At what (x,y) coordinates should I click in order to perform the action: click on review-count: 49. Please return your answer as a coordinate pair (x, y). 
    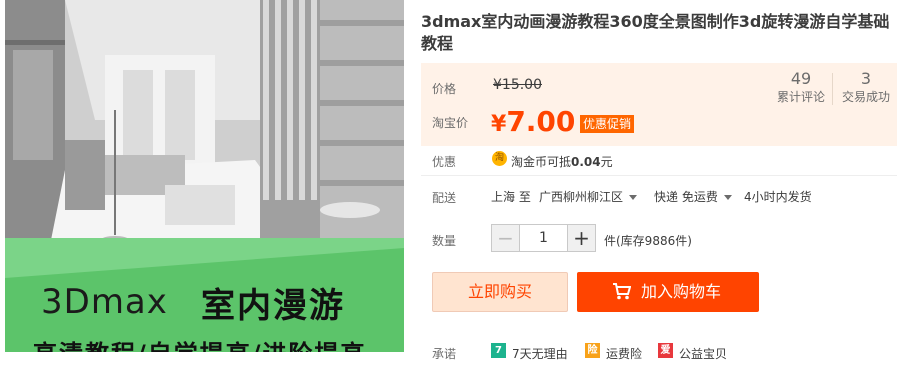
    Looking at the image, I should click on (801, 78).